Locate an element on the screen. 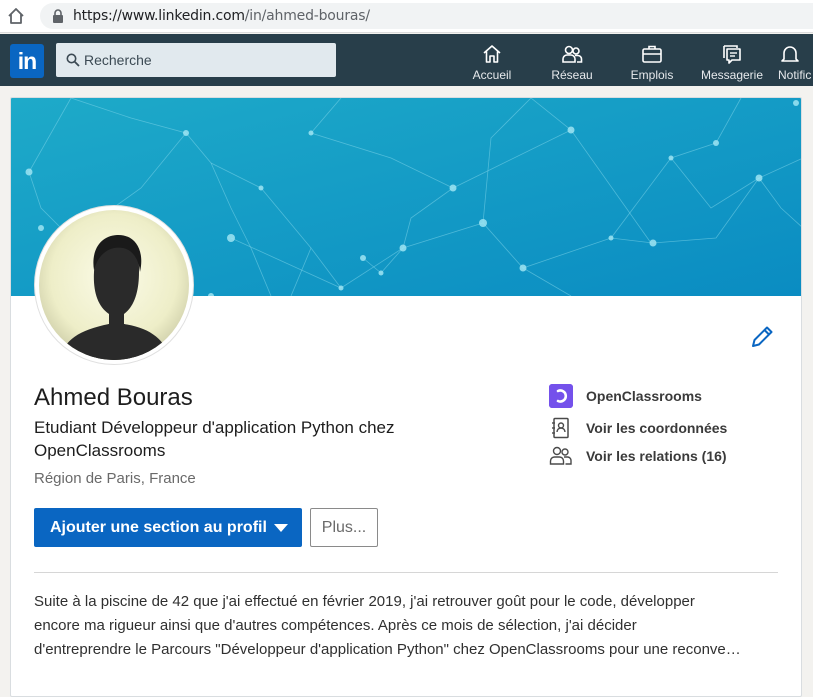 The width and height of the screenshot is (813, 697). people-icon is located at coordinates (561, 456).